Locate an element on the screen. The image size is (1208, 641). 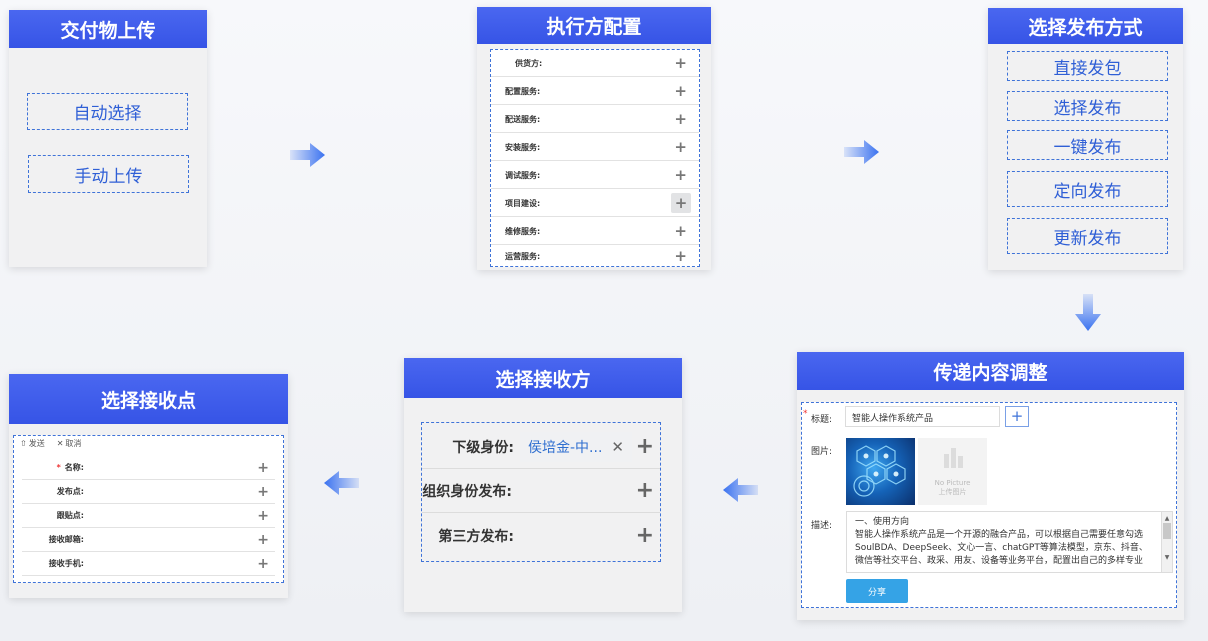
receive-email-row: 接收邮箱: + is located at coordinates (148, 540).